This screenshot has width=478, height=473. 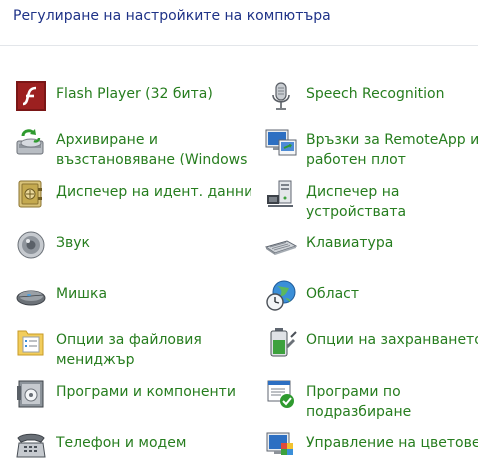 I want to click on item-device-manager: Диспечер на устройствата, so click(x=371, y=200).